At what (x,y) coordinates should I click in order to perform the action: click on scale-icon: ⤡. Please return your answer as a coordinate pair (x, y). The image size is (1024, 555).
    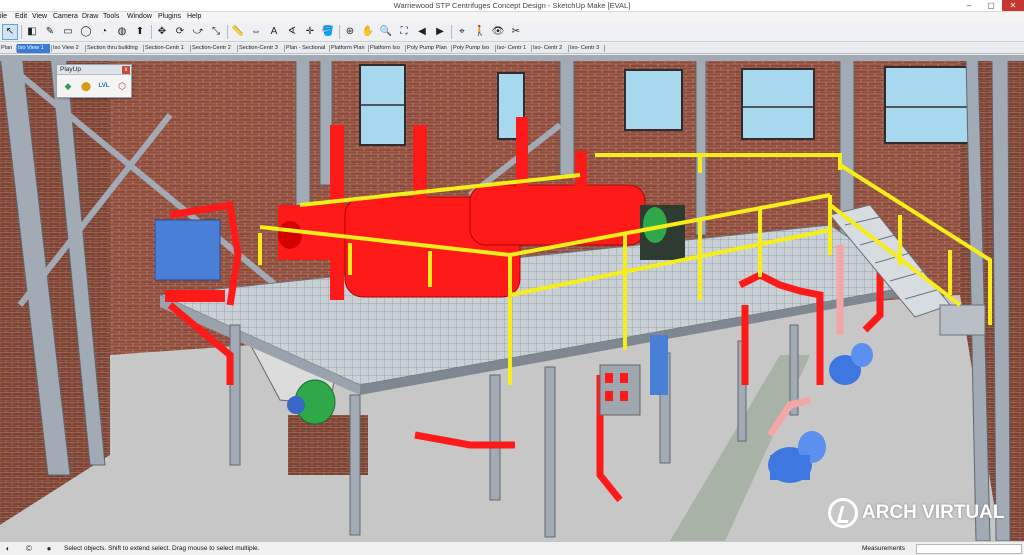
    Looking at the image, I should click on (216, 32).